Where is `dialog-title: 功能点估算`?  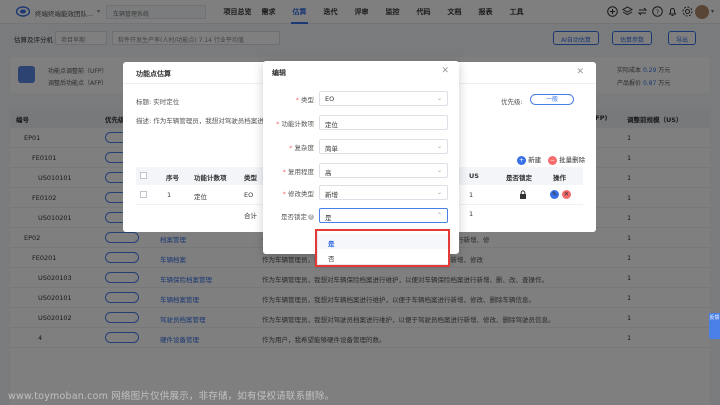
dialog-title: 功能点估算 is located at coordinates (153, 74).